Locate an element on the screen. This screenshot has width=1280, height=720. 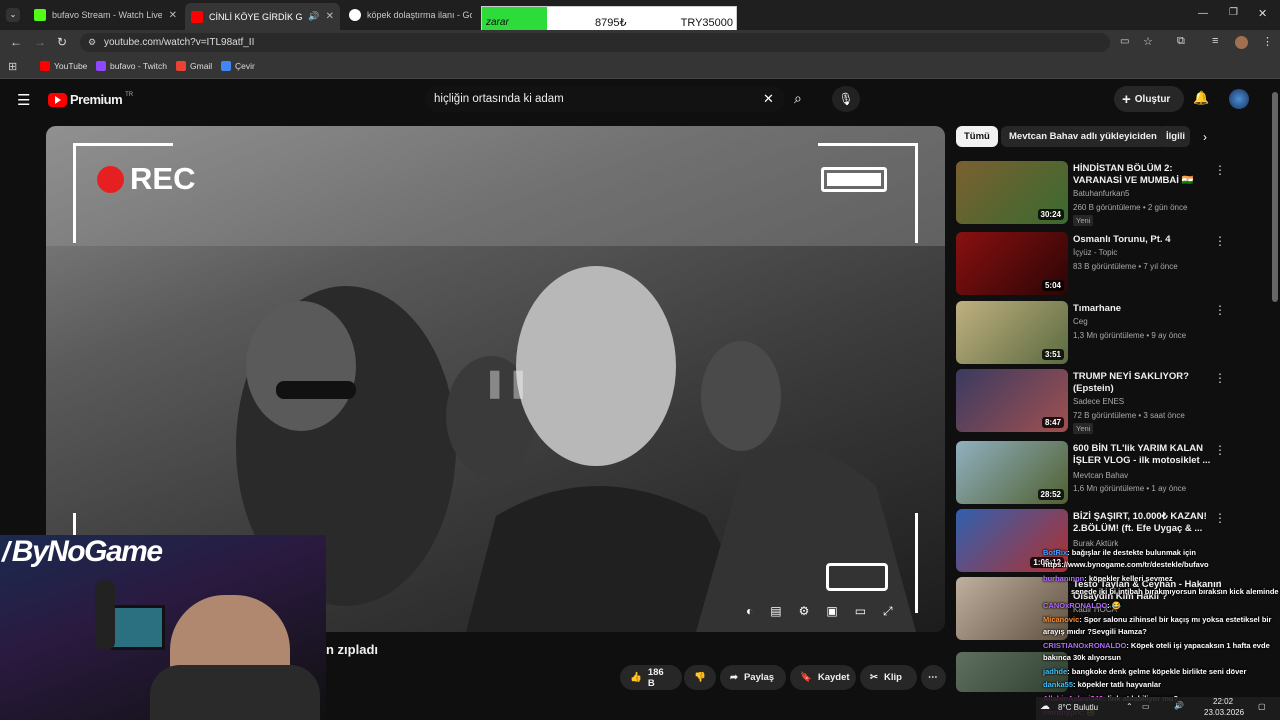
apps-grid-icon: ⊞ is located at coordinates (12, 66).